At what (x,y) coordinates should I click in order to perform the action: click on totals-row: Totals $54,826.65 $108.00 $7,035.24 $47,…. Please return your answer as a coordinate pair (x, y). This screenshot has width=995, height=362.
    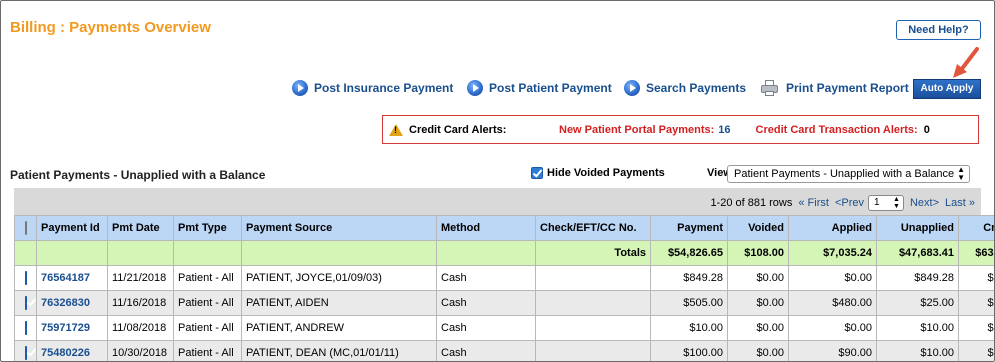
    Looking at the image, I should click on (504, 253).